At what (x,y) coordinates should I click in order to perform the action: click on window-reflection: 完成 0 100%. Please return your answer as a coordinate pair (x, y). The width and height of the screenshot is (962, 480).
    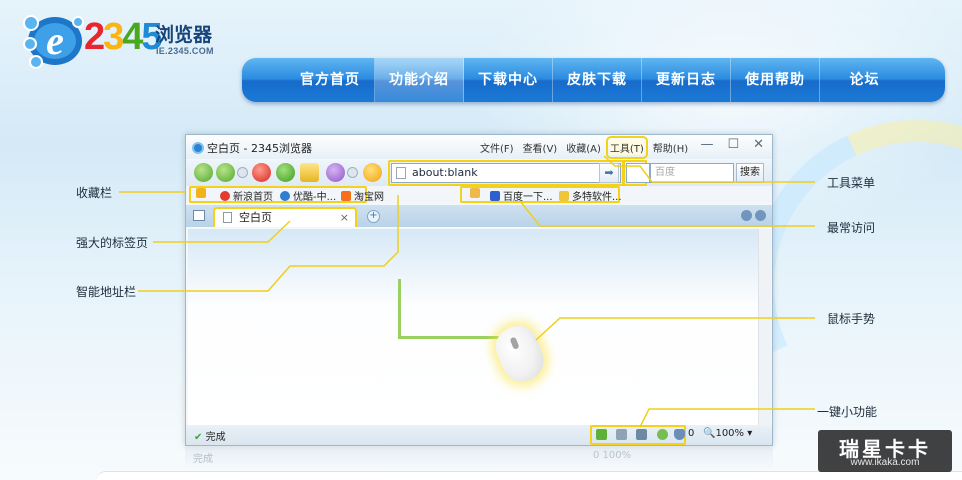
    Looking at the image, I should click on (479, 459).